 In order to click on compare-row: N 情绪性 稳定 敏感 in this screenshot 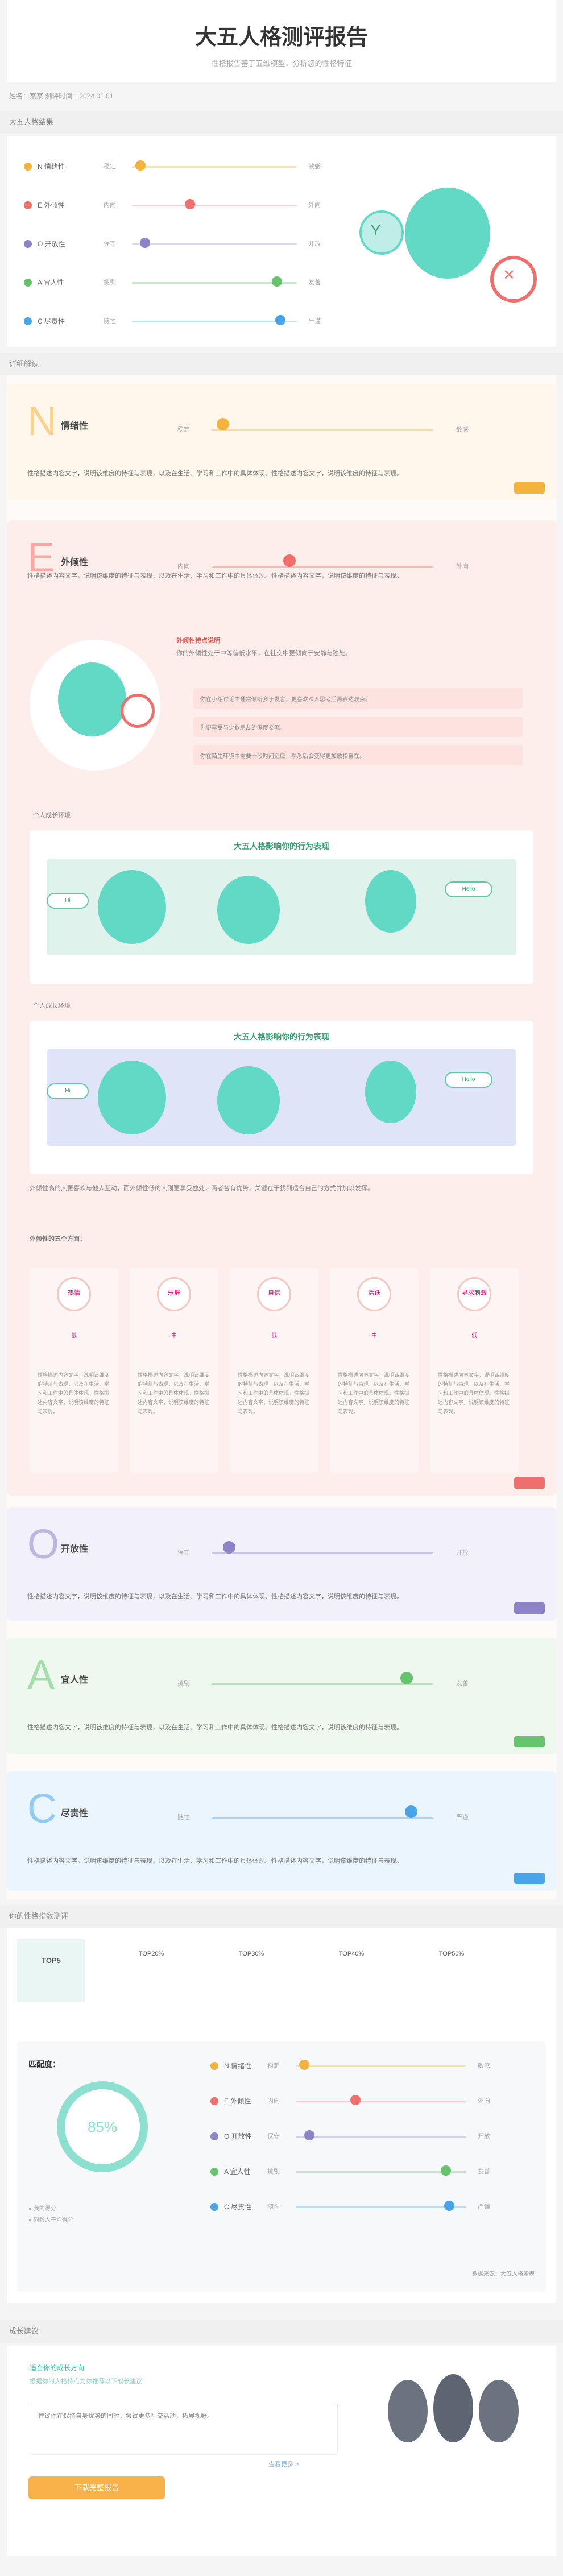, I will do `click(369, 2067)`.